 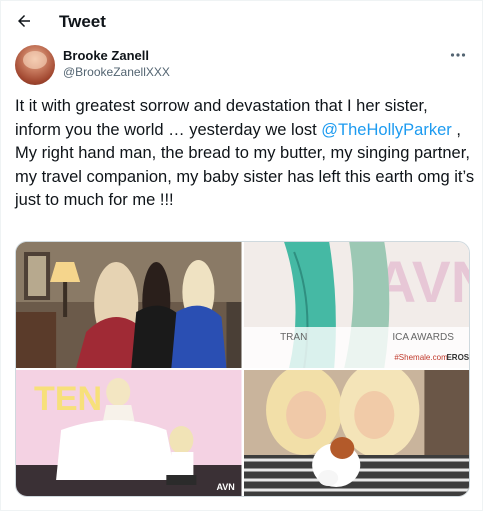 I want to click on sponsor-logo-2: EROS, so click(x=457, y=357).